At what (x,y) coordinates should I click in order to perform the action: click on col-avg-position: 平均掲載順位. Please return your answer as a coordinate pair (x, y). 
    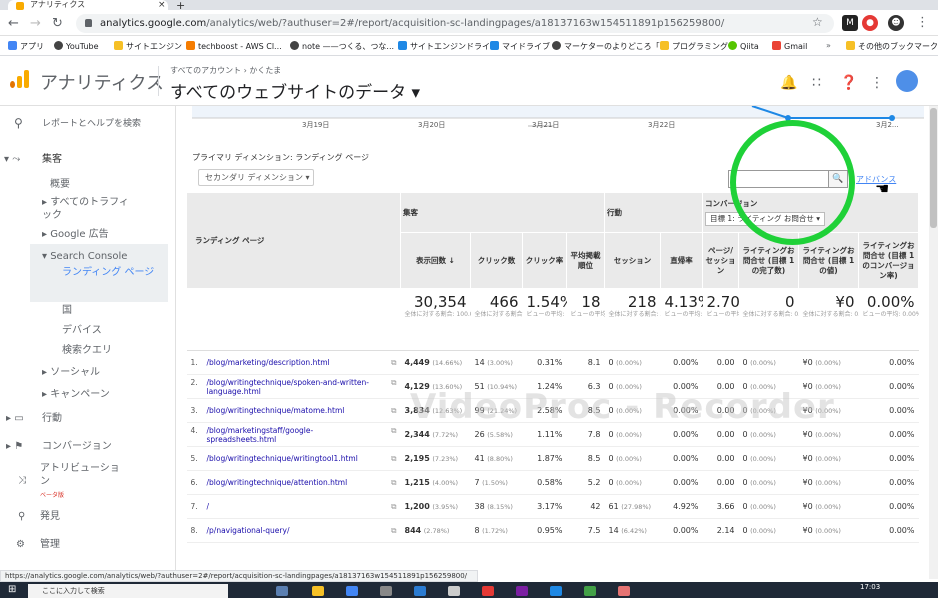
    Looking at the image, I should click on (585, 260).